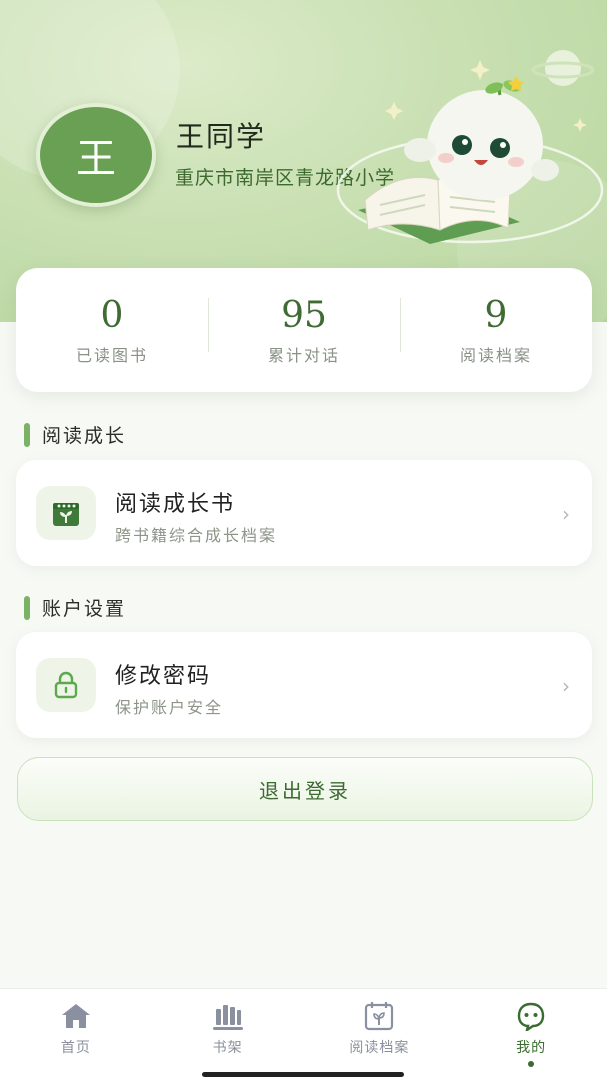 The height and width of the screenshot is (1081, 607). What do you see at coordinates (303, 1074) in the screenshot?
I see `home-indicator` at bounding box center [303, 1074].